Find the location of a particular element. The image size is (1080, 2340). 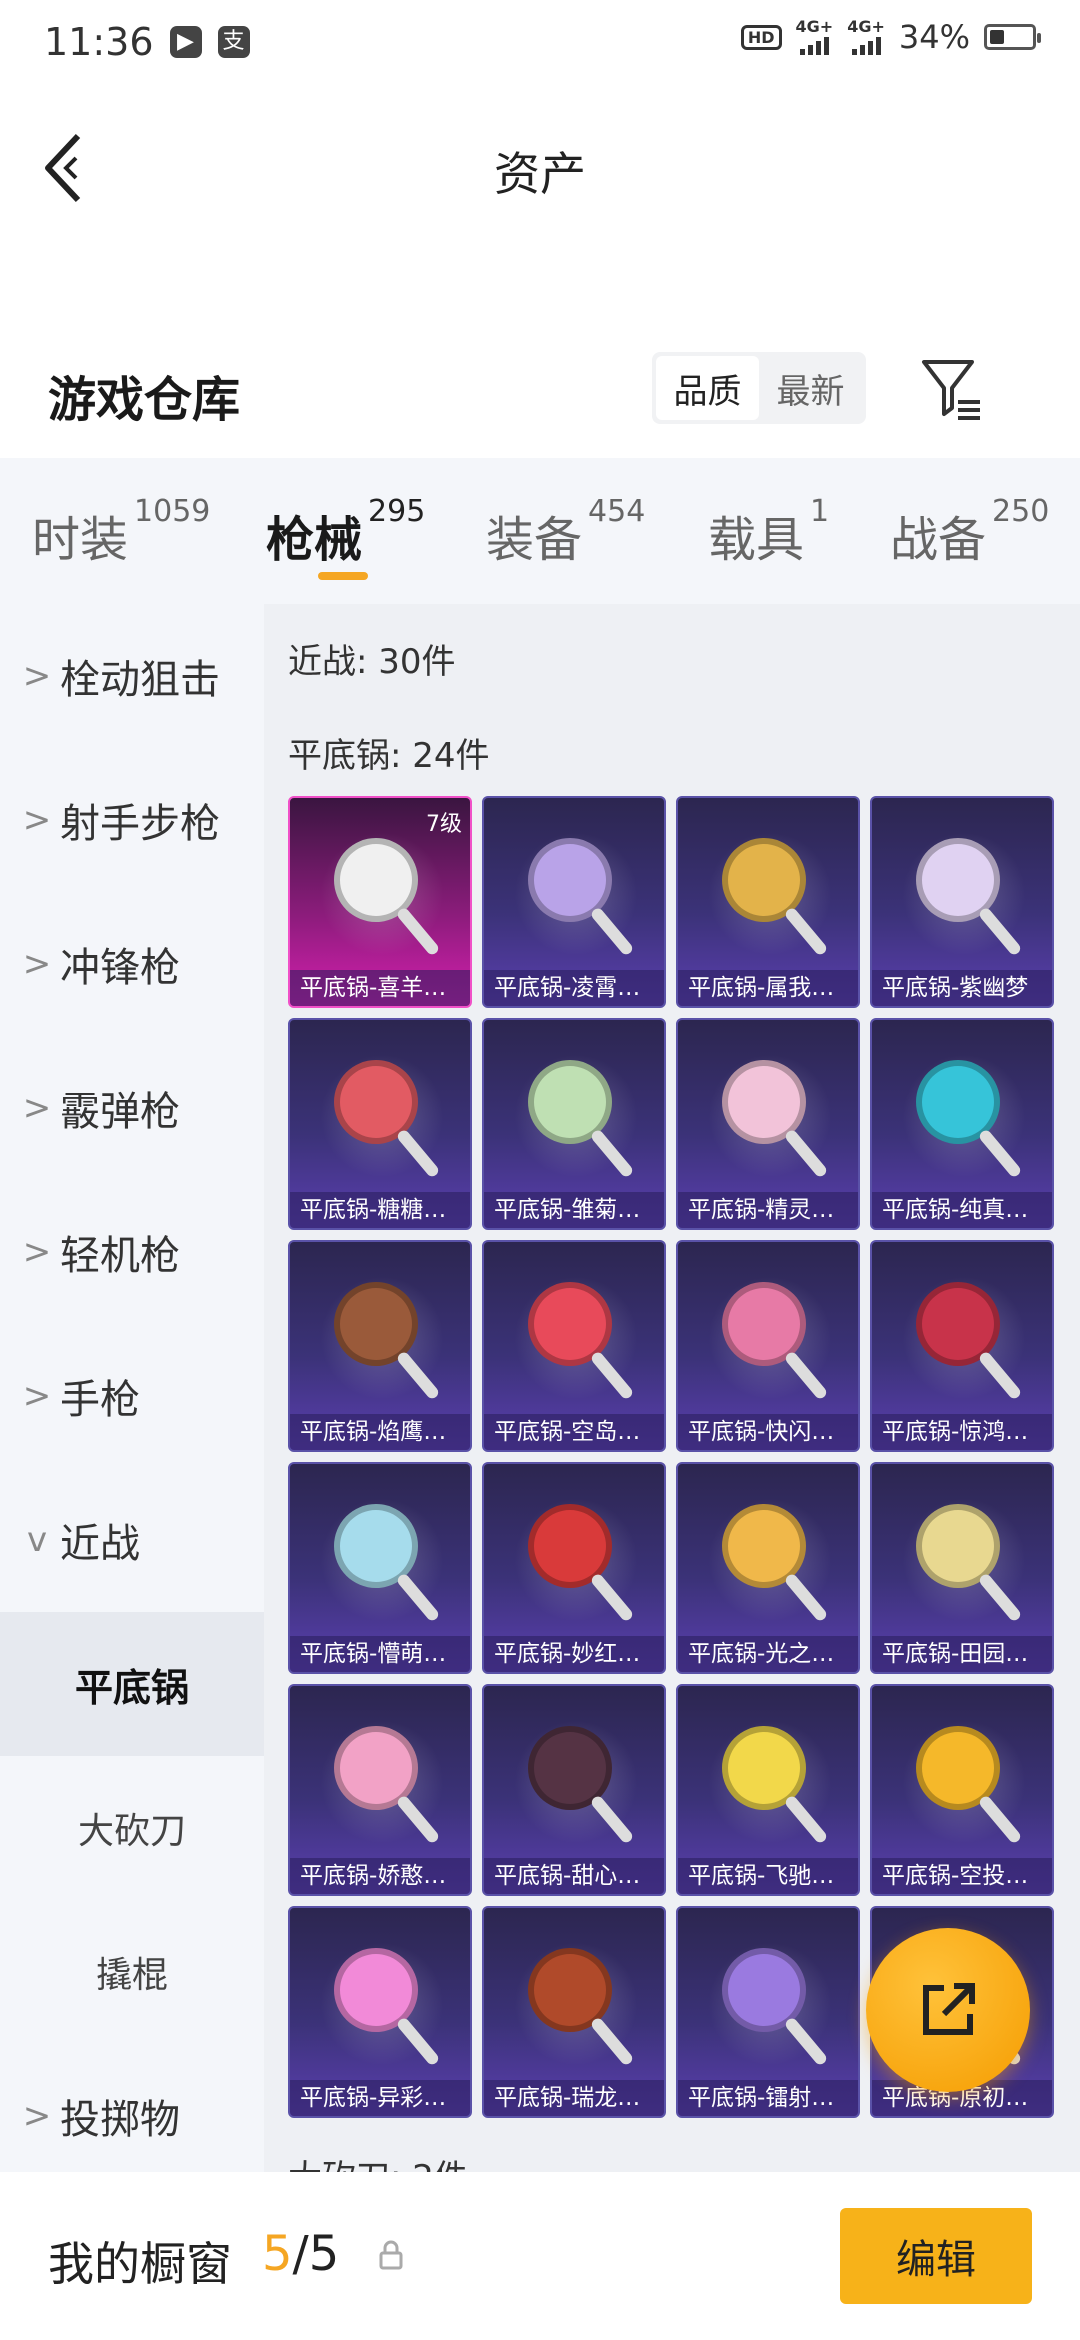

sidebar-item-smg: > 冲锋枪 is located at coordinates (132, 964).